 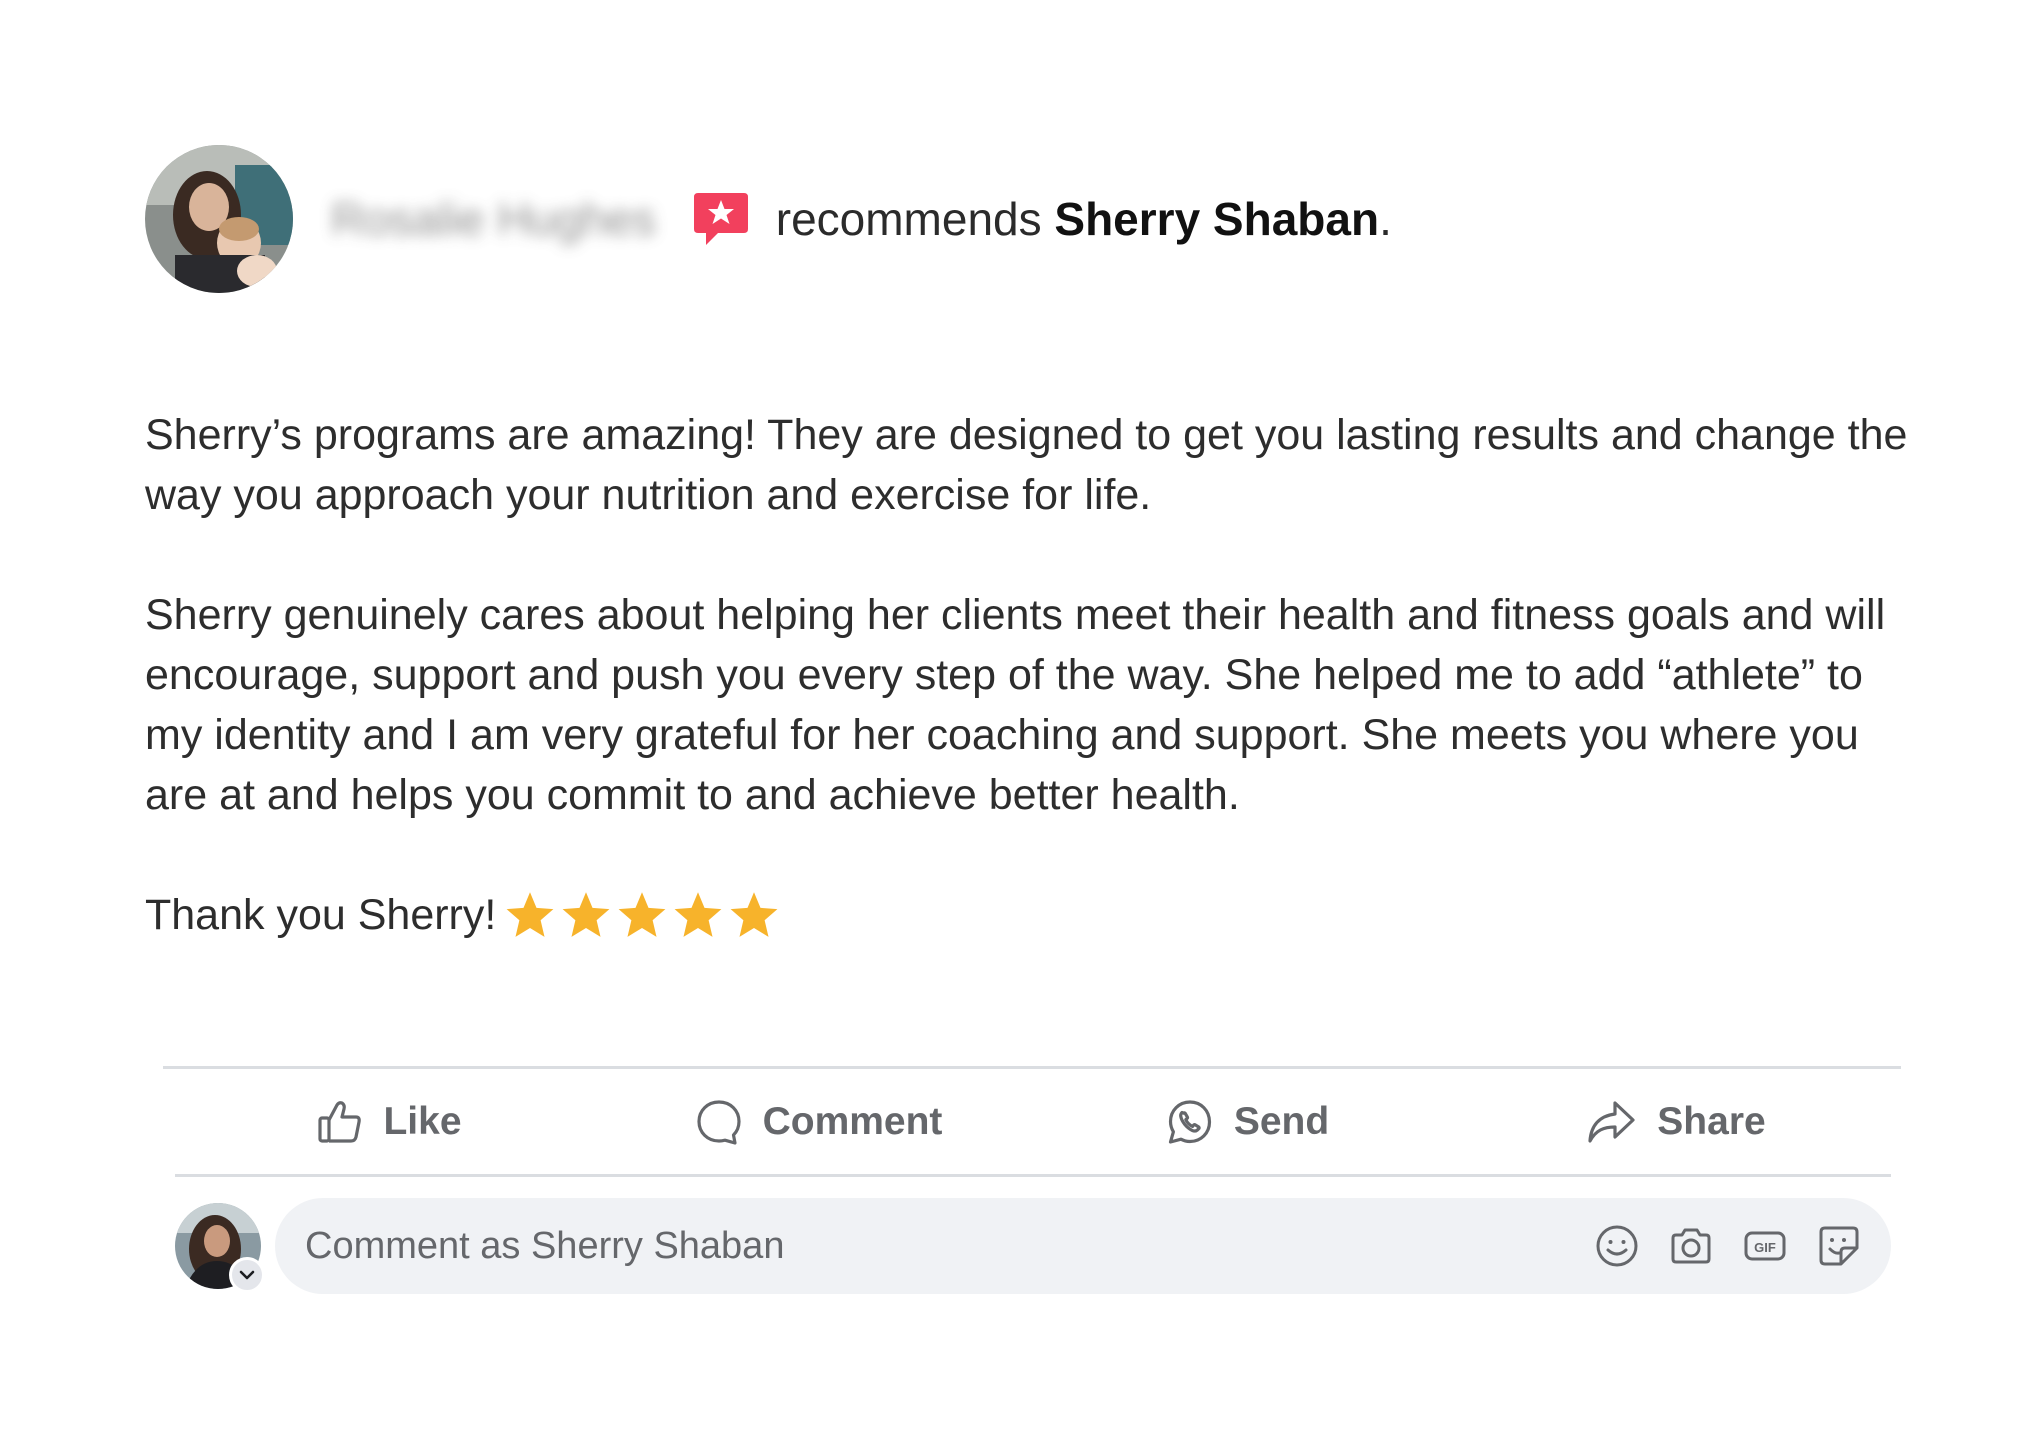 What do you see at coordinates (219, 219) in the screenshot?
I see `reviewer-avatar` at bounding box center [219, 219].